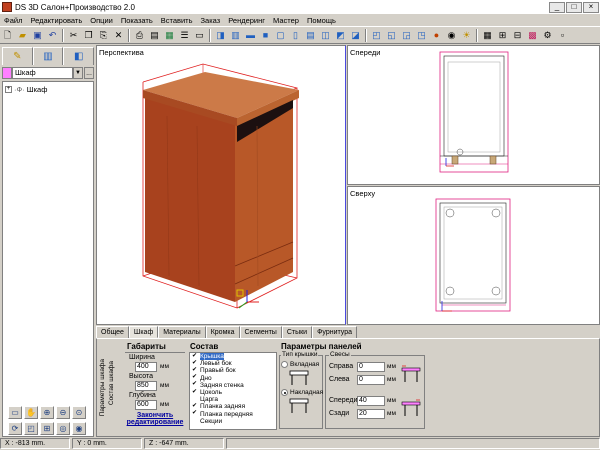 The image size is (600, 450). I want to click on view-front-icon: ◰, so click(376, 35).